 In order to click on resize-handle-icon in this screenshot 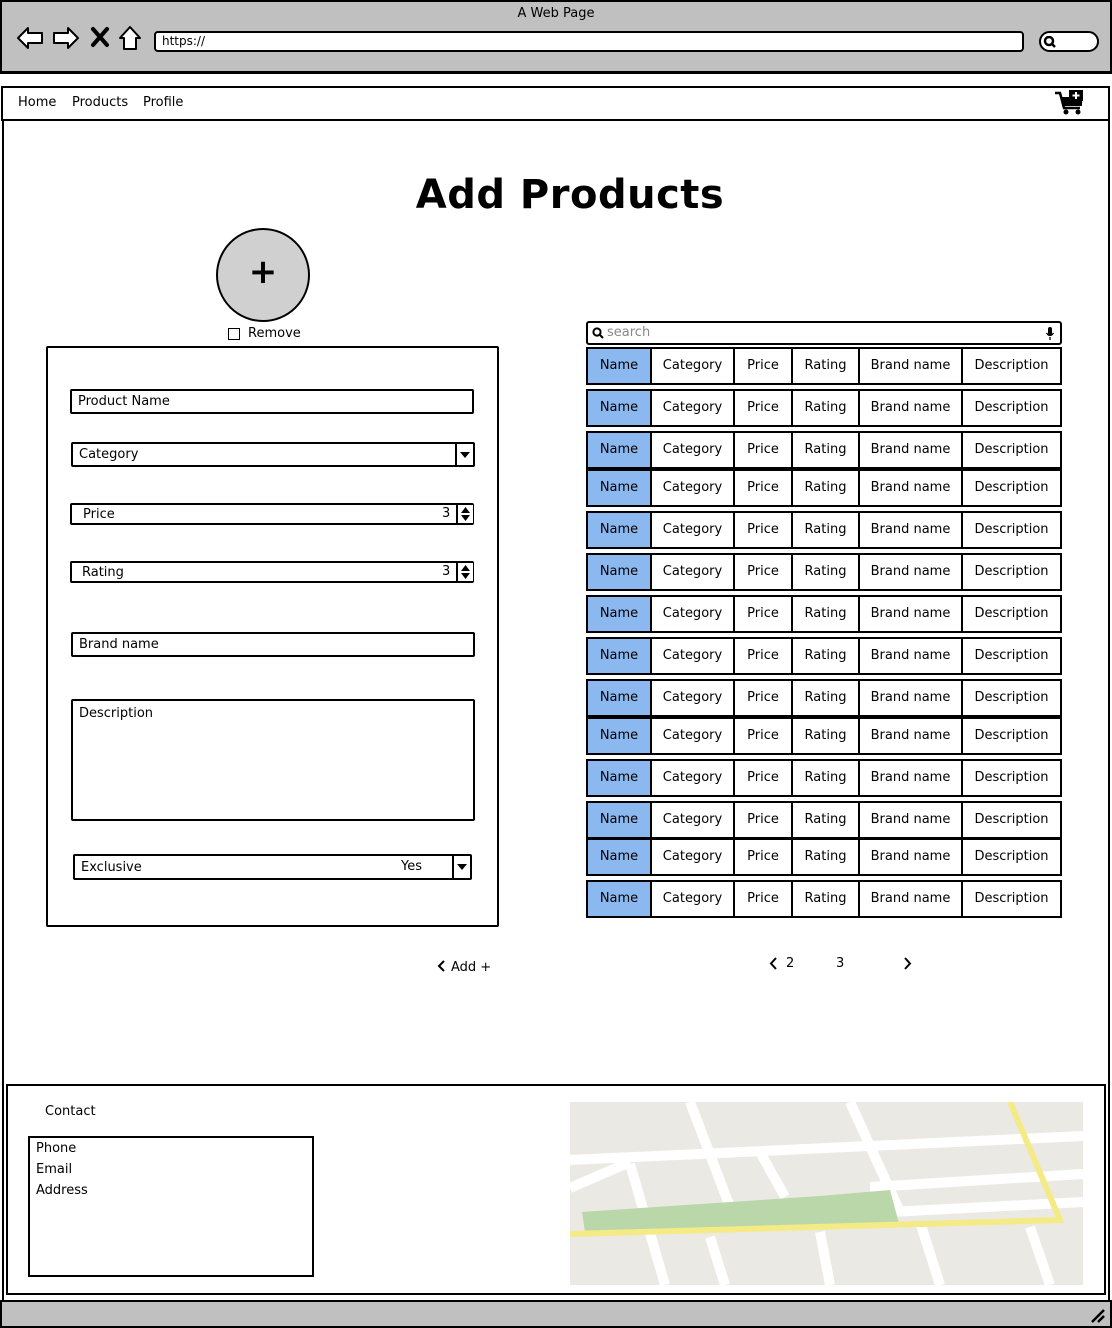, I will do `click(1097, 1315)`.